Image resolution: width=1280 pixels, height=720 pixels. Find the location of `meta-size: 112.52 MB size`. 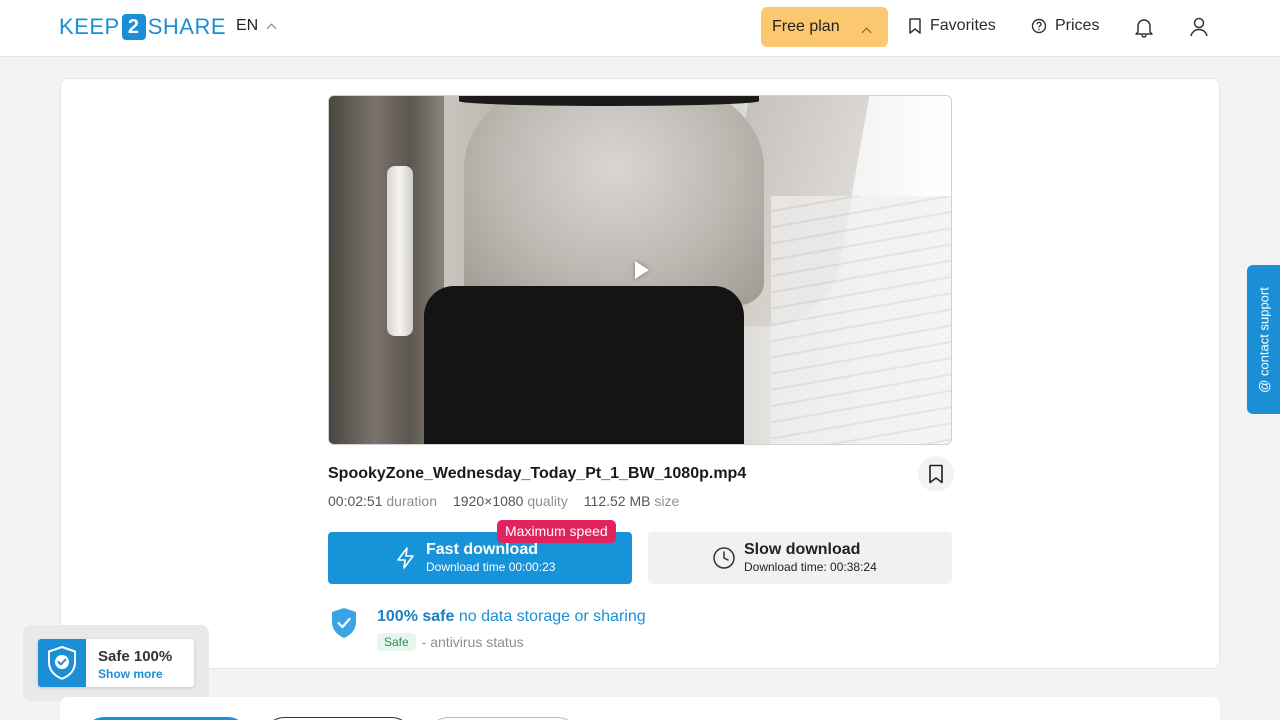

meta-size: 112.52 MB size is located at coordinates (631, 501).